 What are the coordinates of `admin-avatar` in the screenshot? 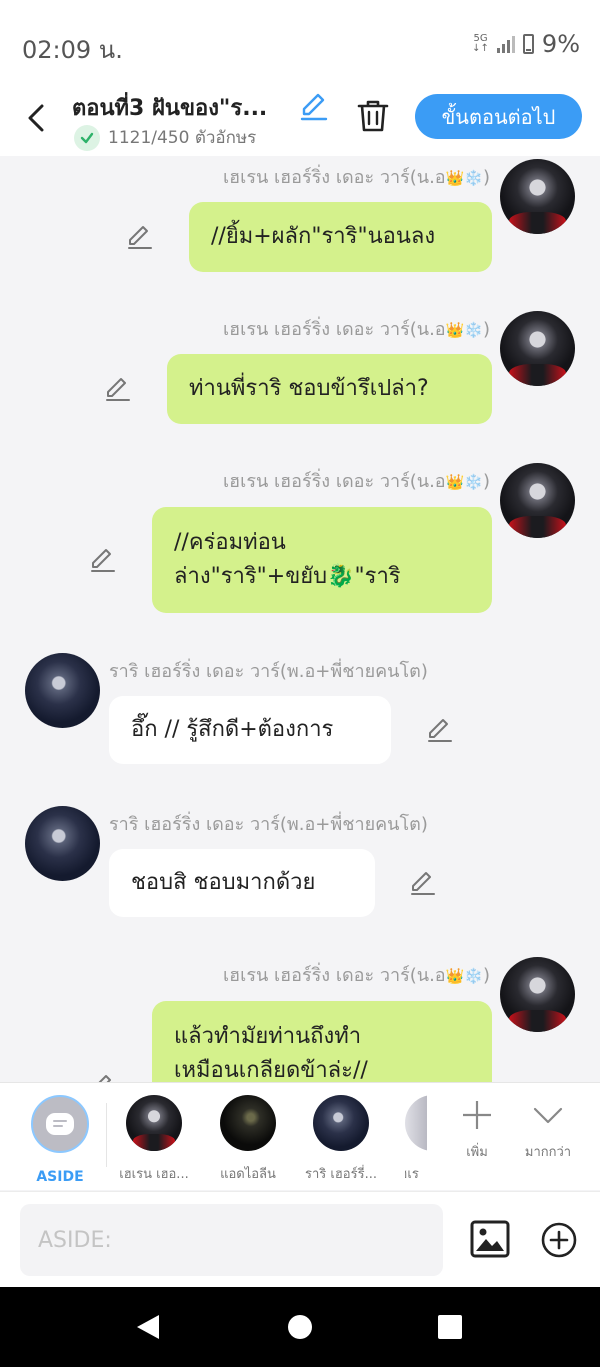 It's located at (248, 1123).